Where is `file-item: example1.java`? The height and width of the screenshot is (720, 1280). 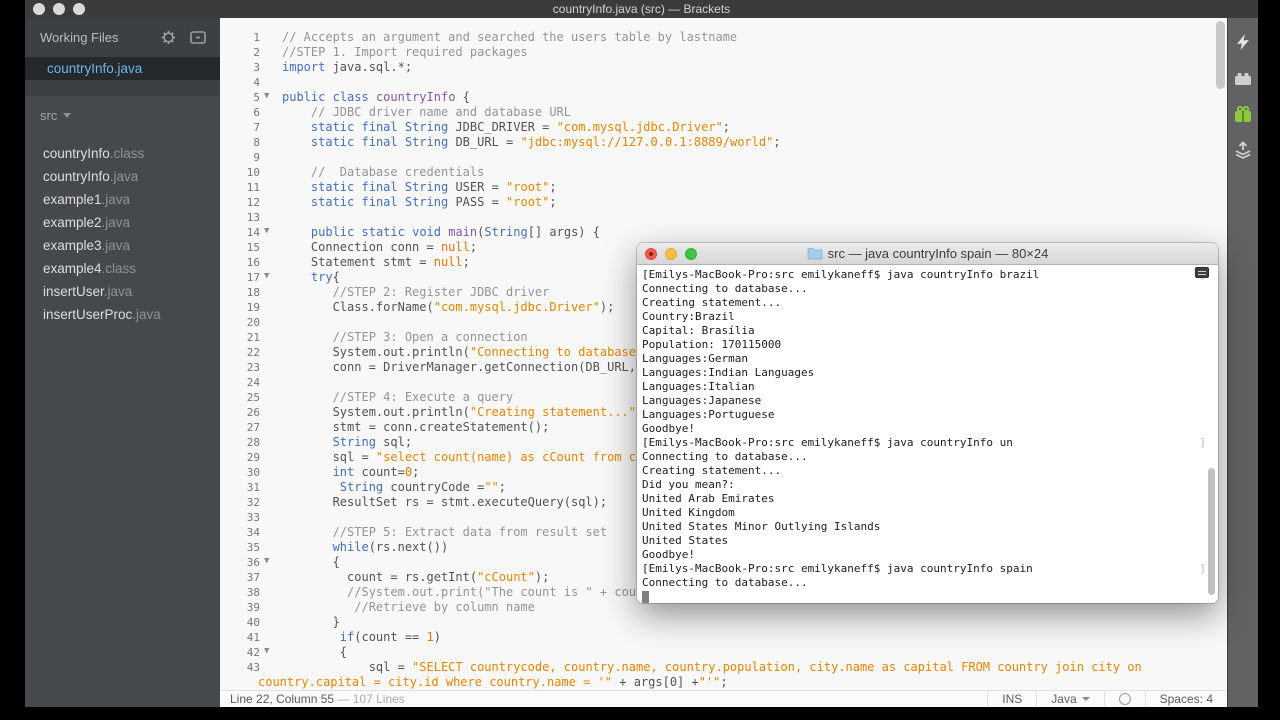 file-item: example1.java is located at coordinates (122, 199).